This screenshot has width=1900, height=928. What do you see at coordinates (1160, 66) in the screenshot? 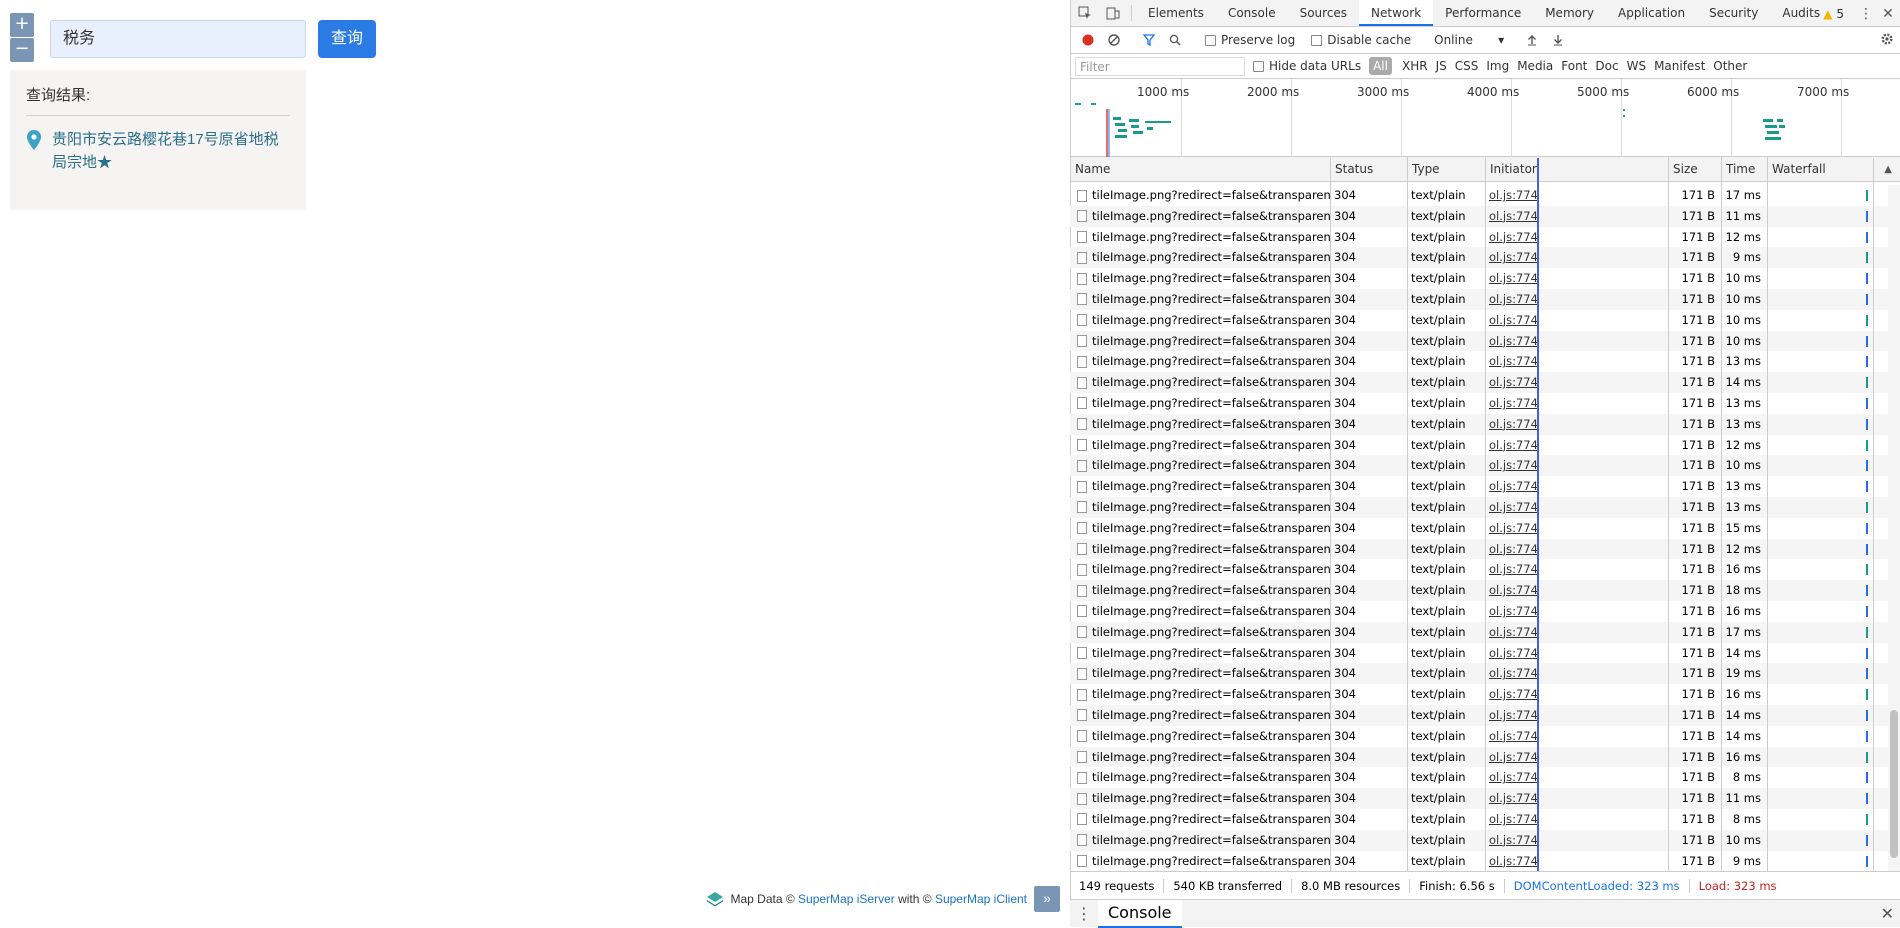
I see `filter-input: Filter` at bounding box center [1160, 66].